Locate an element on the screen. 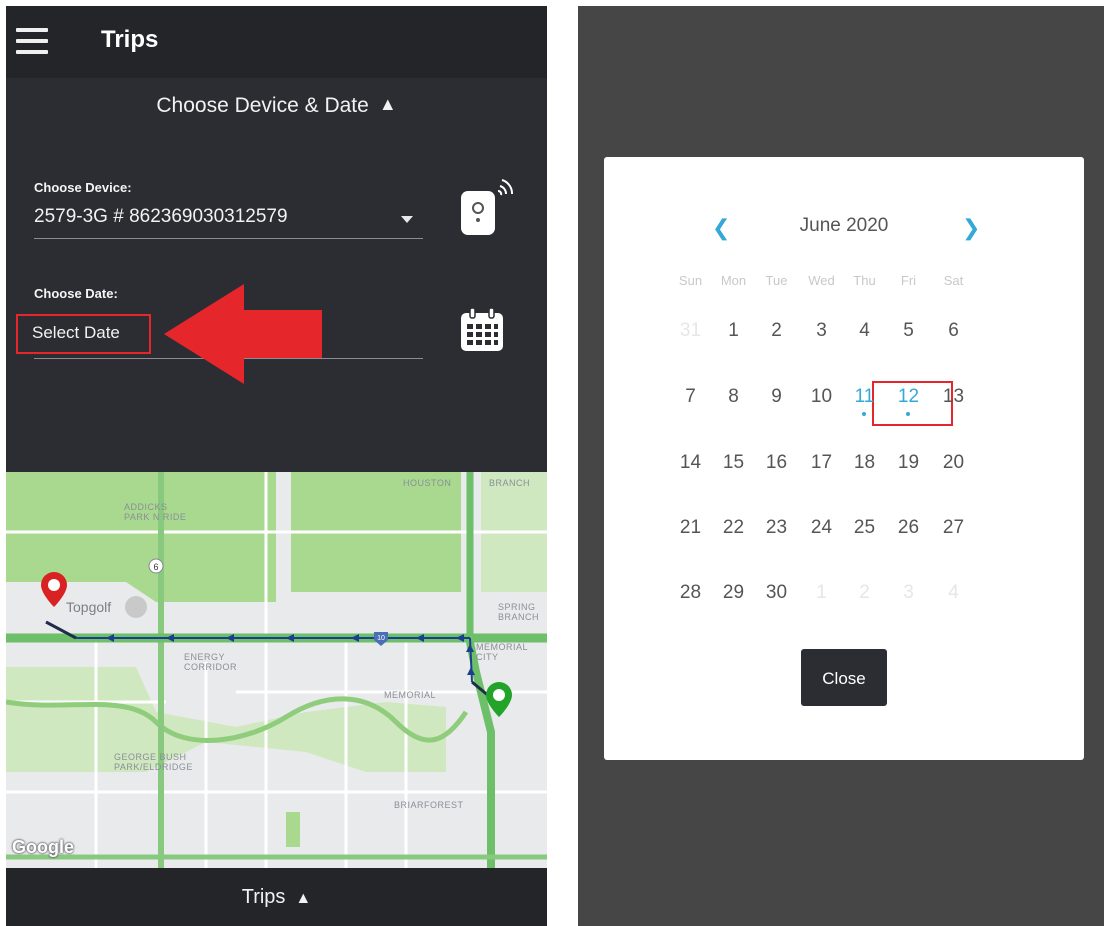 This screenshot has width=1104, height=926. calendar-day: 14 is located at coordinates (690, 463).